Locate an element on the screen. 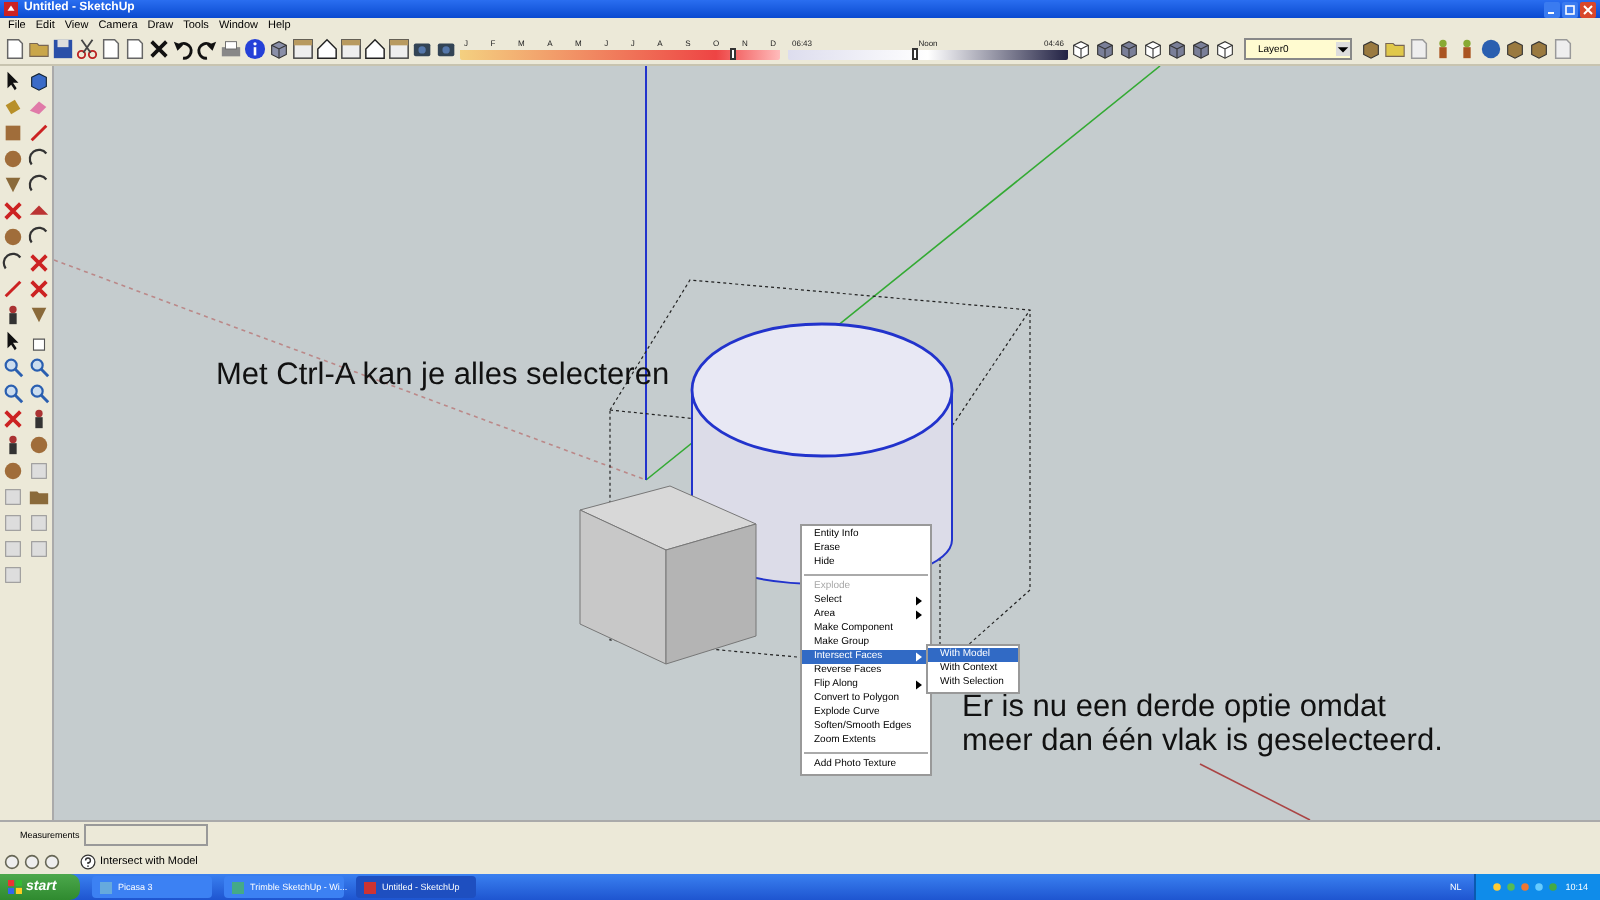 The width and height of the screenshot is (1600, 900). undo-icon is located at coordinates (183, 49).